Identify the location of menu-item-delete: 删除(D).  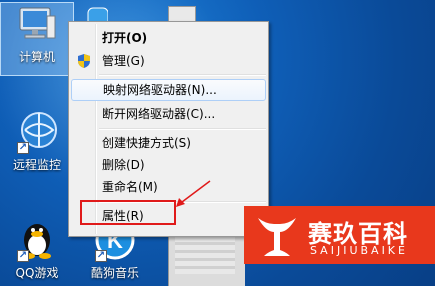
(168, 165).